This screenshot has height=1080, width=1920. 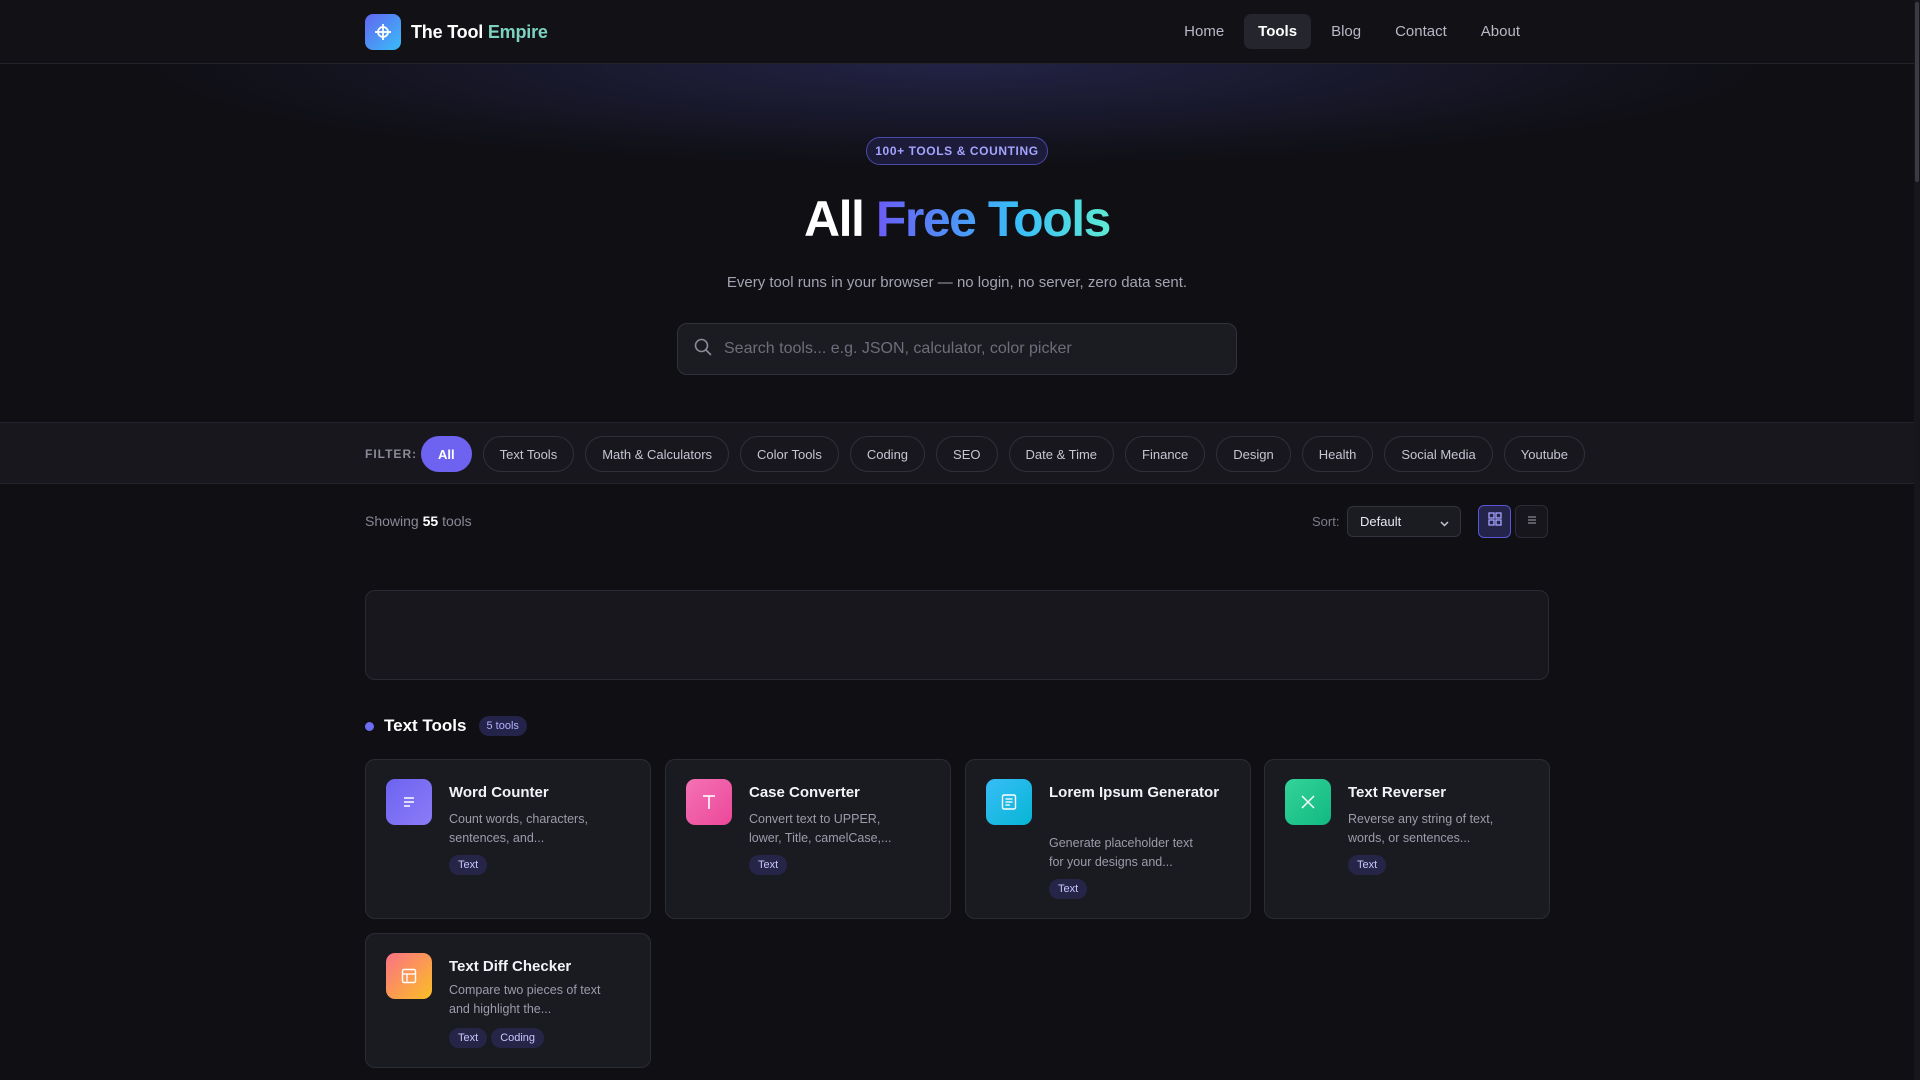 I want to click on search-box, so click(x=957, y=349).